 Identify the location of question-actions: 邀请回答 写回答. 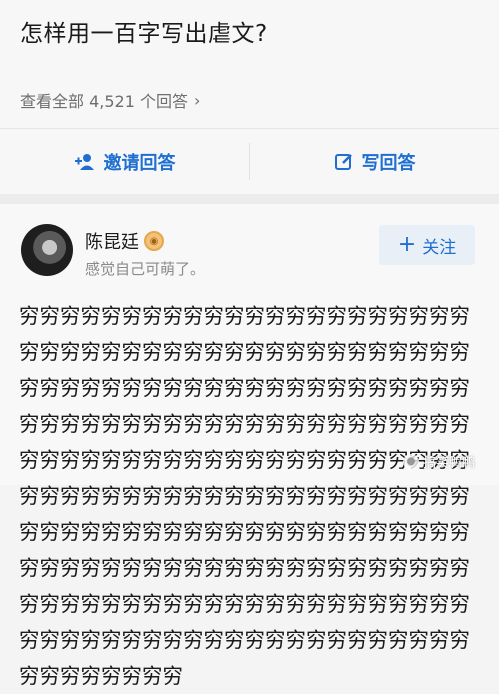
(249, 161).